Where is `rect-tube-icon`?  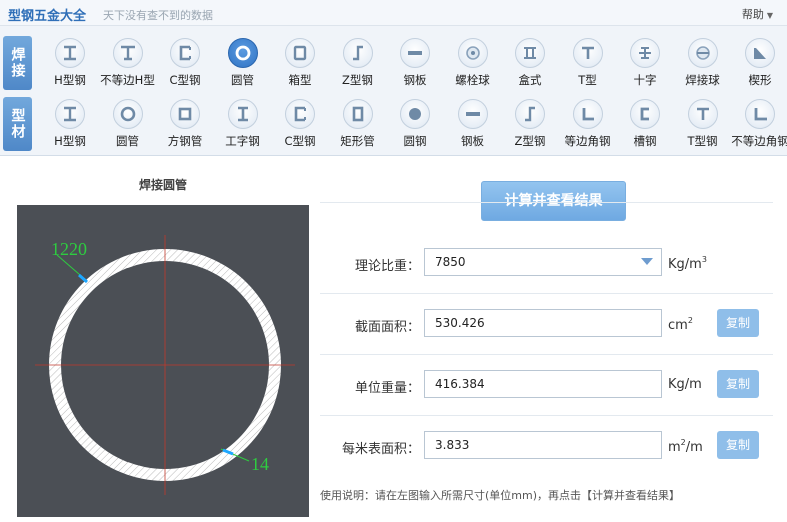
rect-tube-icon is located at coordinates (357, 114).